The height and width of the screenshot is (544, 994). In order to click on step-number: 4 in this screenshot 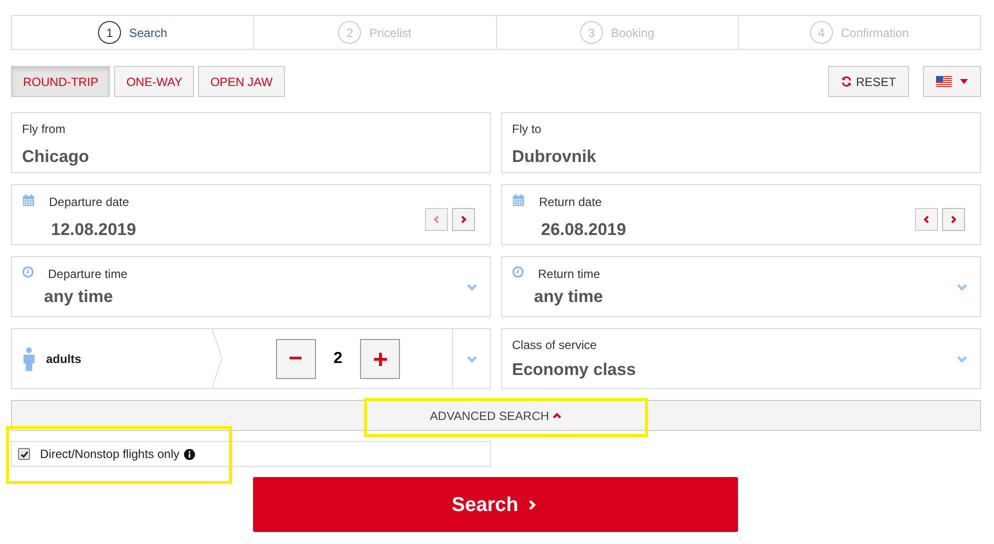, I will do `click(821, 32)`.